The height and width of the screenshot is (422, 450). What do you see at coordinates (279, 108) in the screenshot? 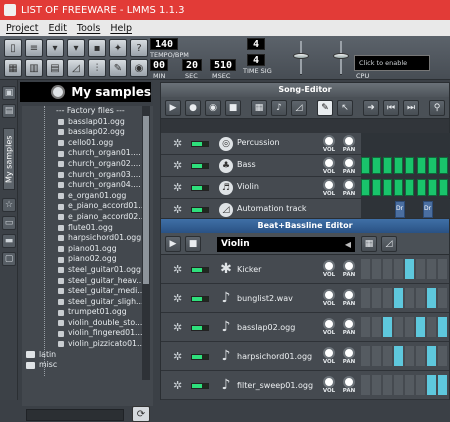
I see `add-sample-track-icon: ♪` at bounding box center [279, 108].